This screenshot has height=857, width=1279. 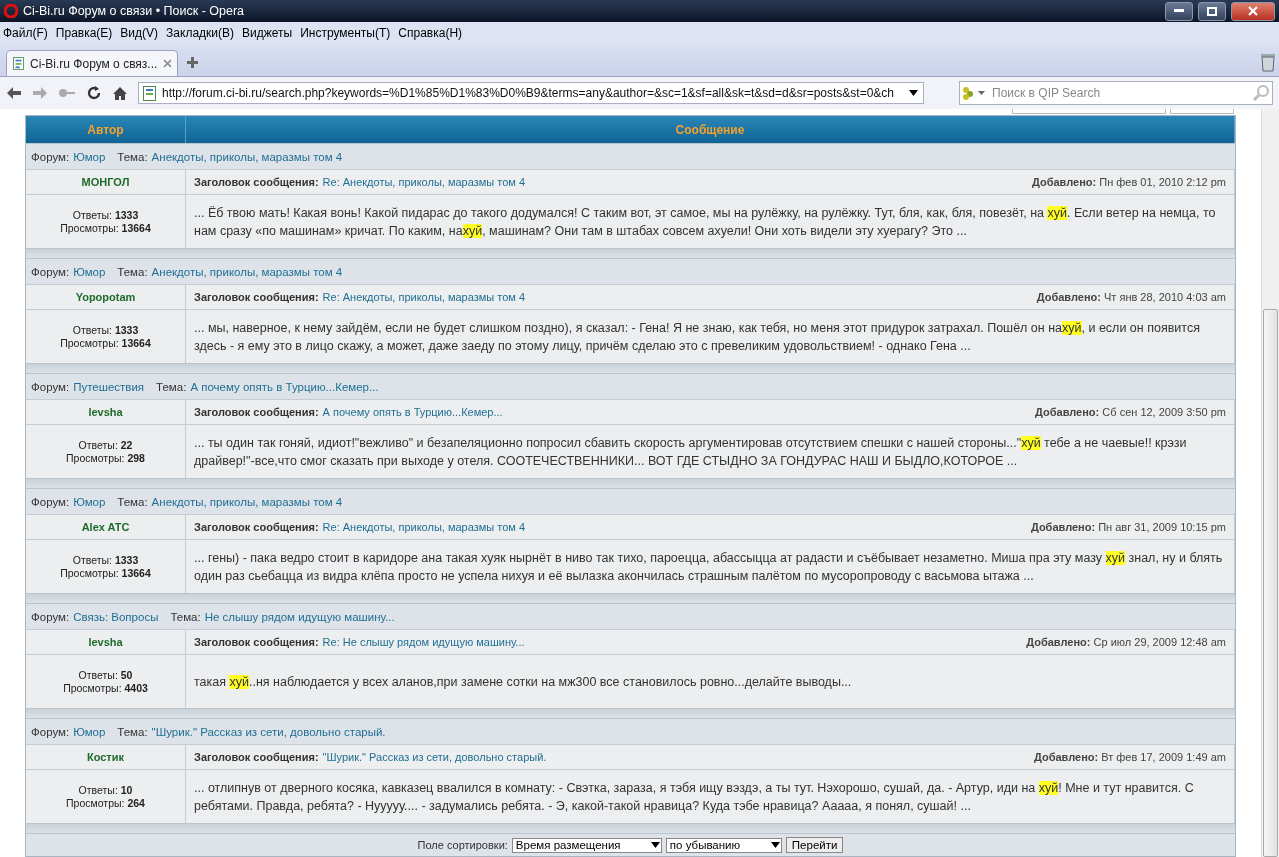 I want to click on home-icon, so click(x=120, y=93).